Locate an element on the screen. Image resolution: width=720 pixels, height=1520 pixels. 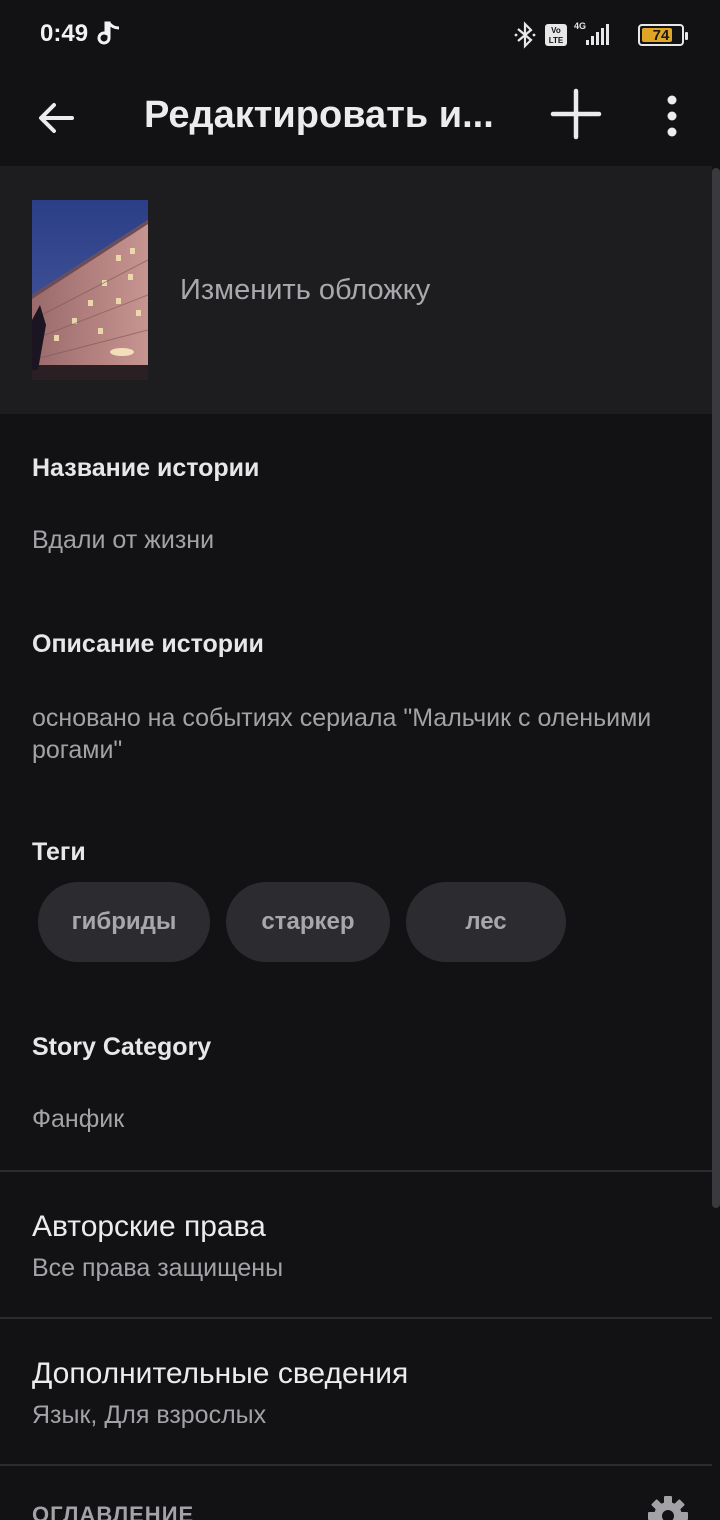
volte-icon: Vo LTE is located at coordinates (556, 37).